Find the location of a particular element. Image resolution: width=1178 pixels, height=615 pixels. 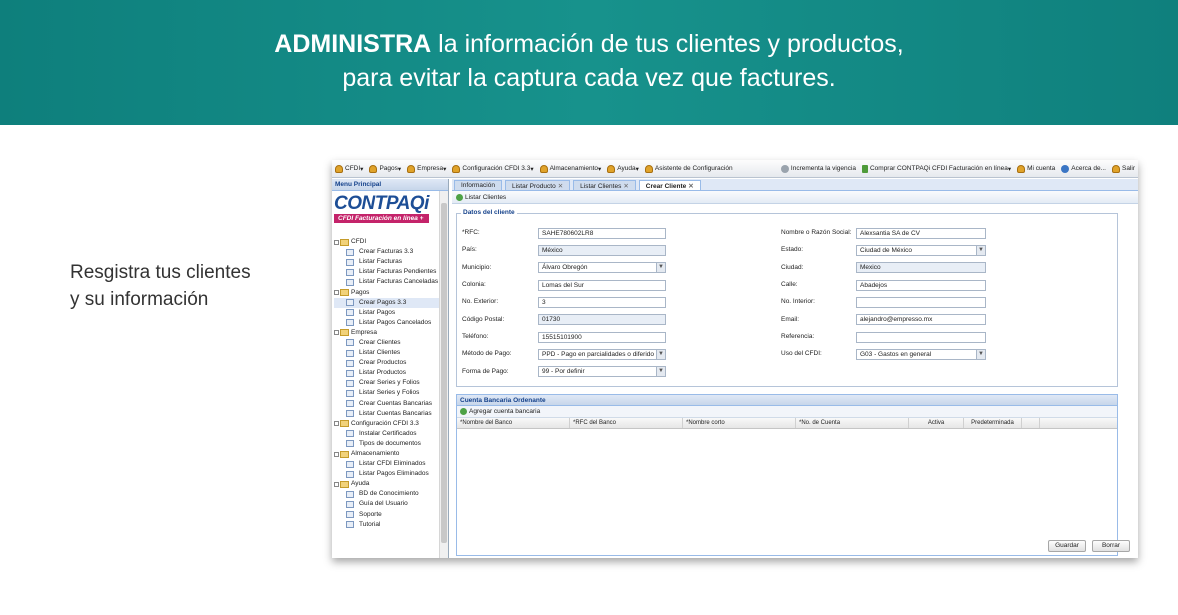

tree-item: Crear Cuentas Bancarias is located at coordinates (387, 404).